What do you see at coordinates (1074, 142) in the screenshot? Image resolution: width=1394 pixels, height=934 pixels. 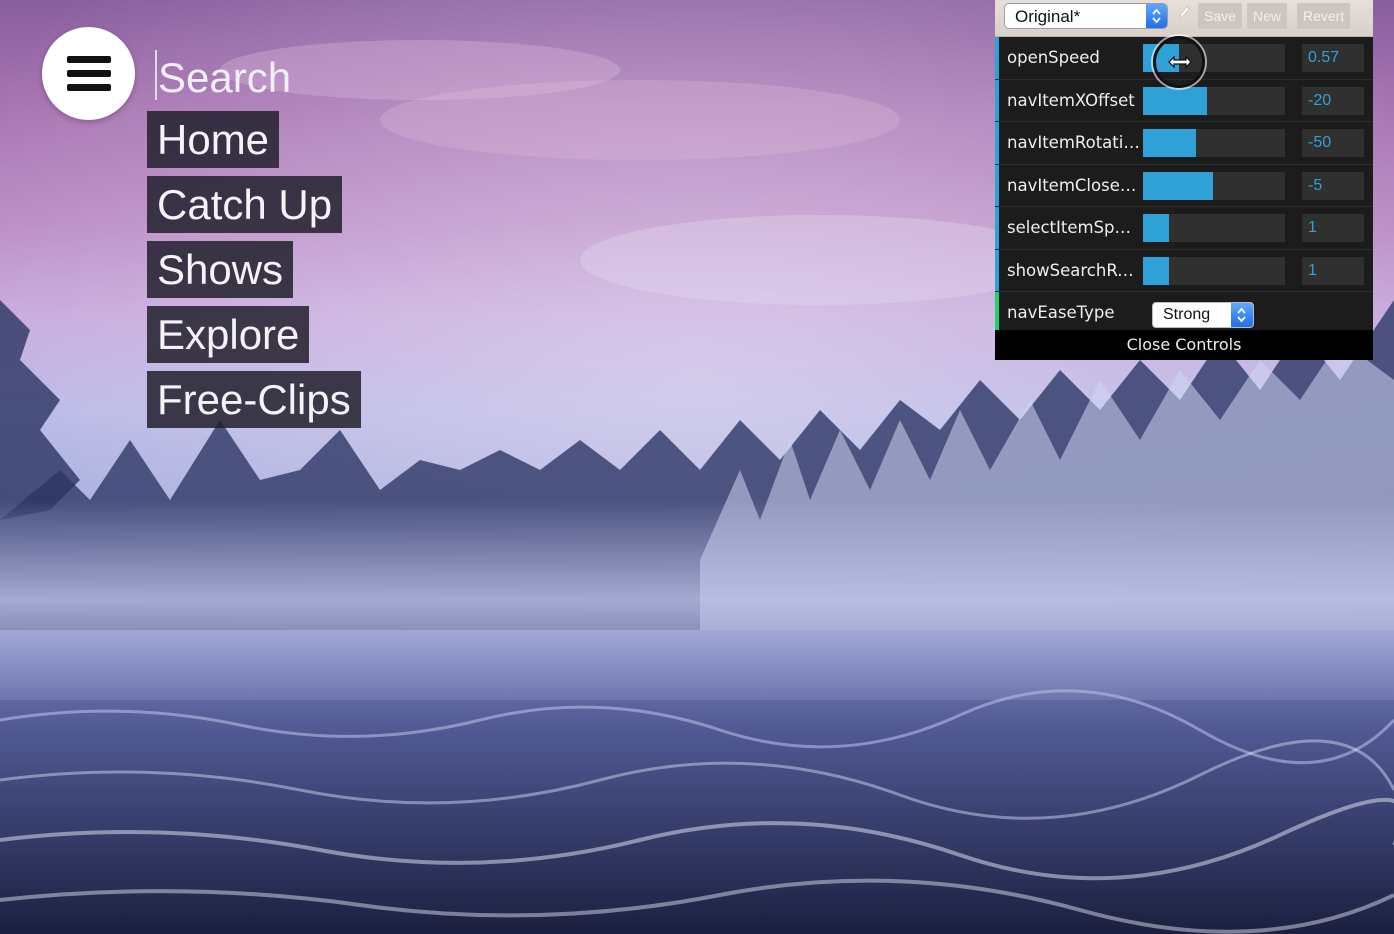 I see `control-label: navItemRotation` at bounding box center [1074, 142].